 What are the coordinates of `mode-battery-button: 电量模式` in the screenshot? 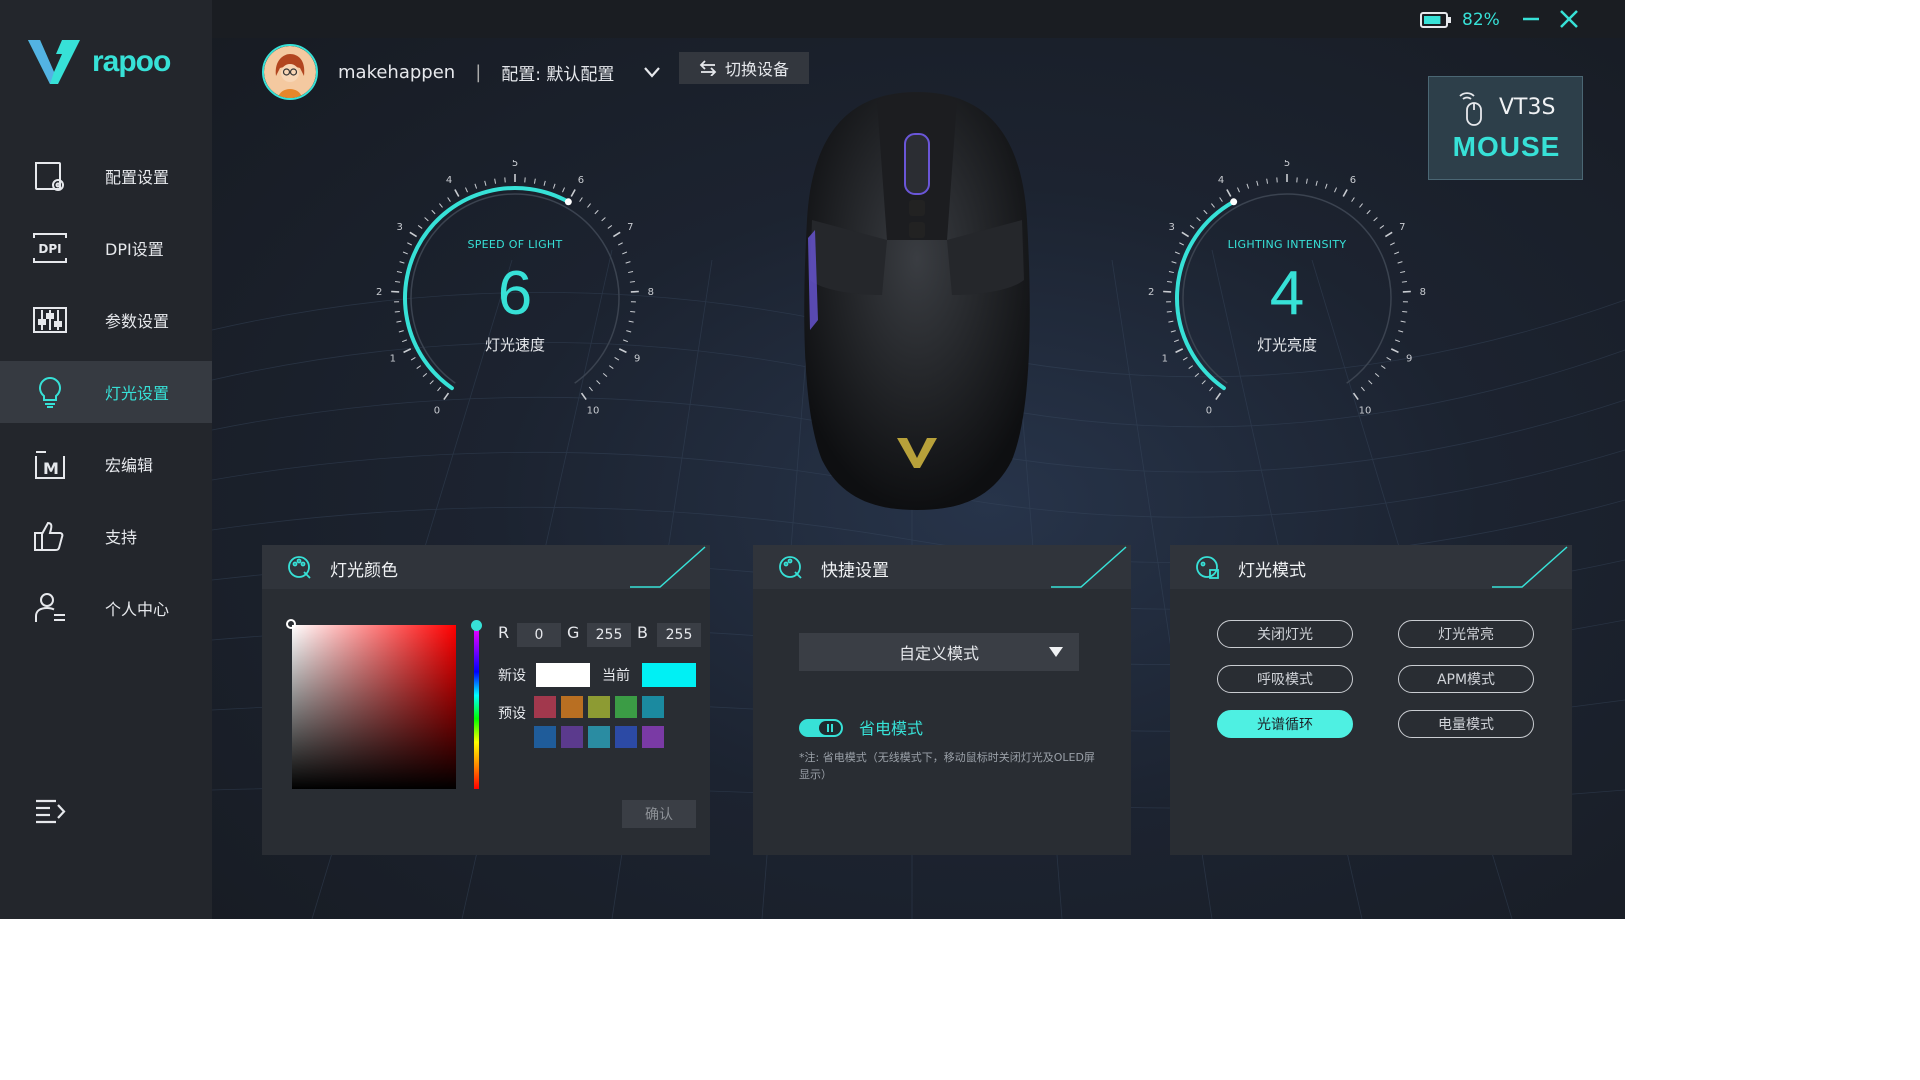 It's located at (1466, 724).